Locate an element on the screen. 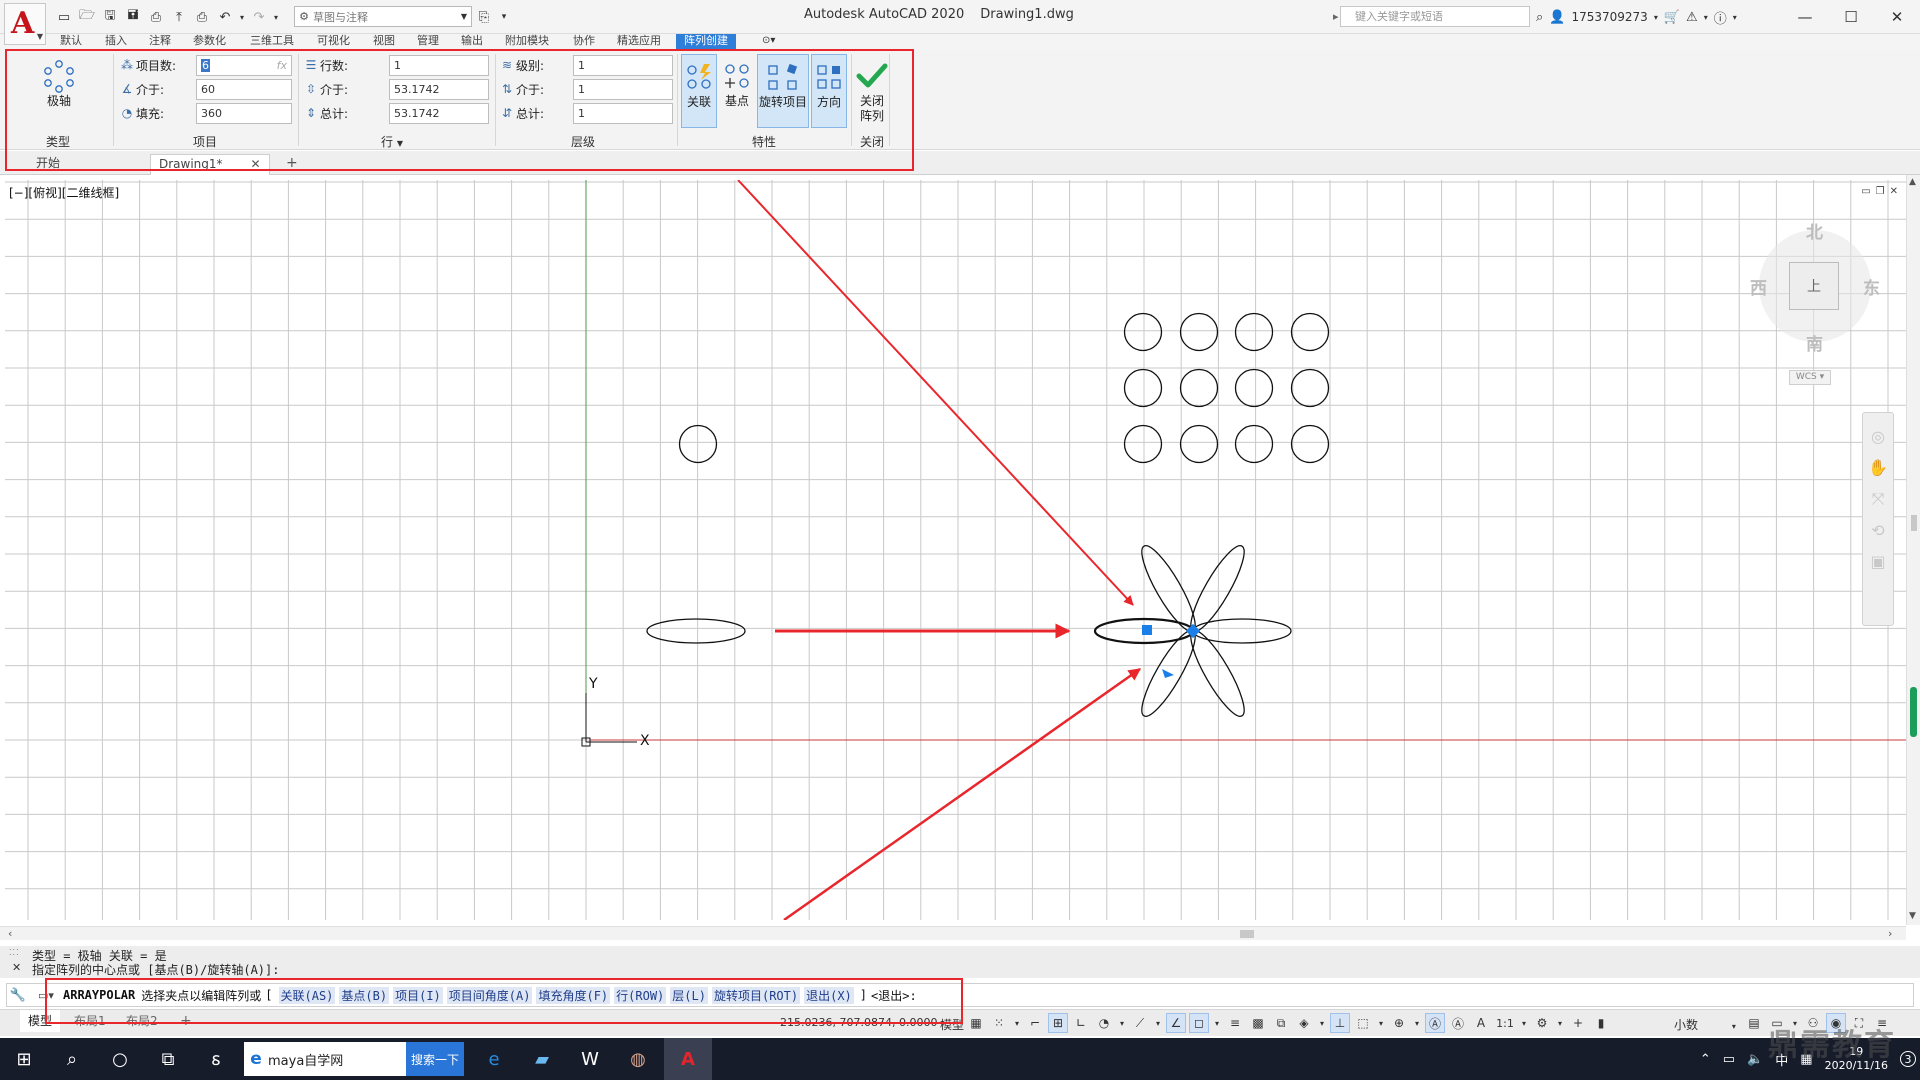  gizmo-icon: ⊕ is located at coordinates (1399, 1023).